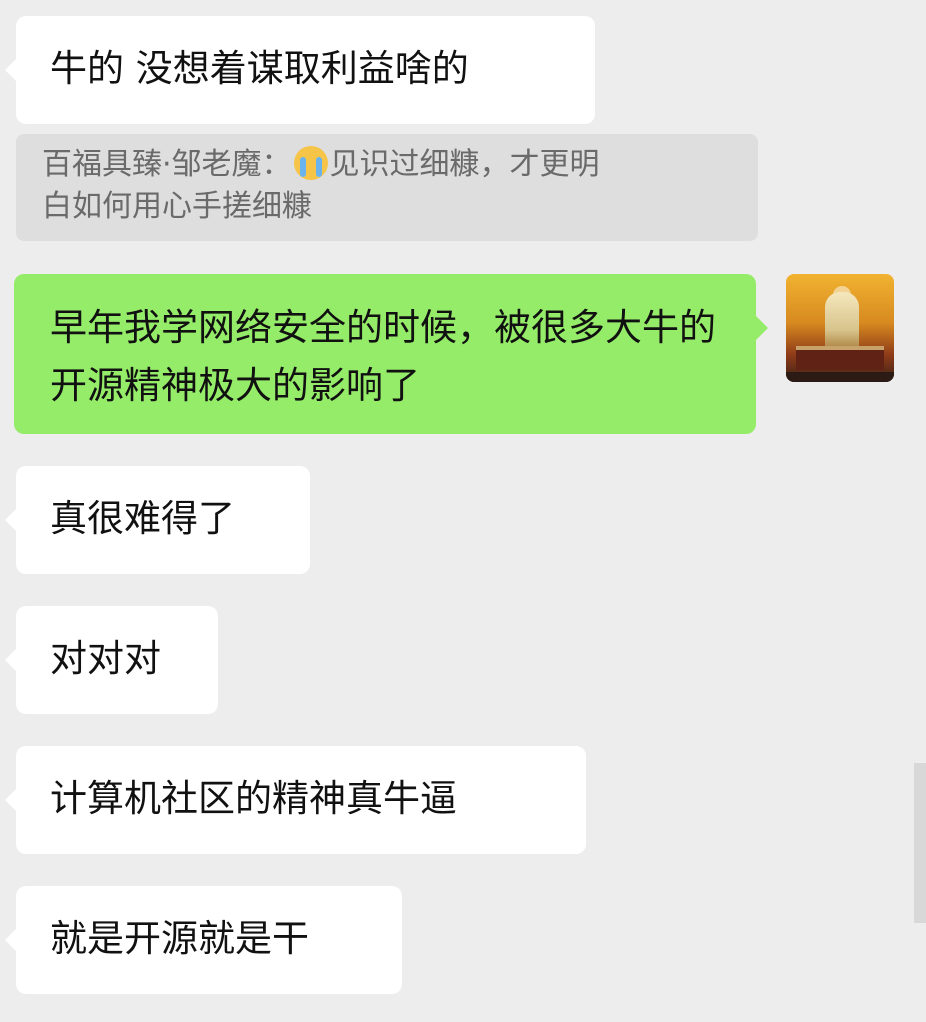 The width and height of the screenshot is (926, 1022). What do you see at coordinates (177, 206) in the screenshot?
I see `quote-text-line2: 白如何用心手搓细糠` at bounding box center [177, 206].